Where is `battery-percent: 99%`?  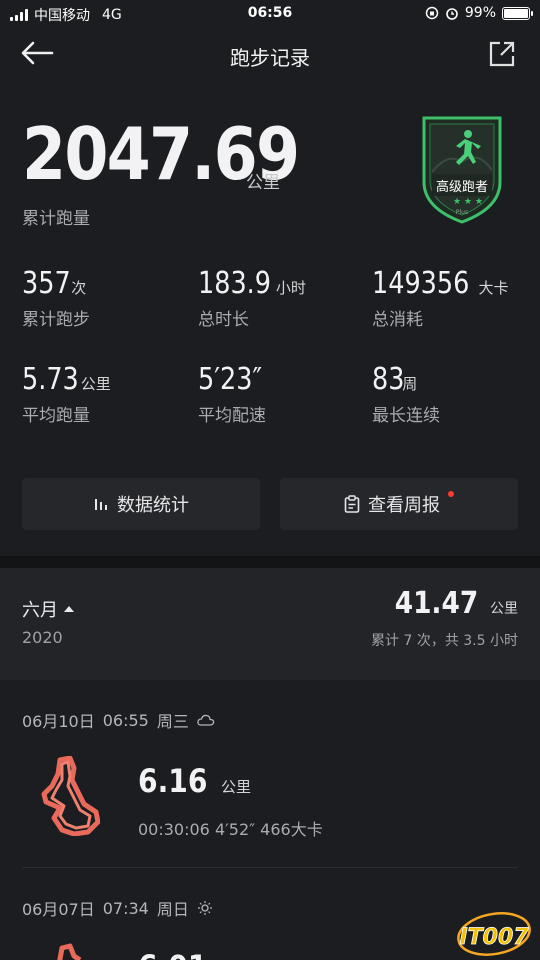 battery-percent: 99% is located at coordinates (480, 13).